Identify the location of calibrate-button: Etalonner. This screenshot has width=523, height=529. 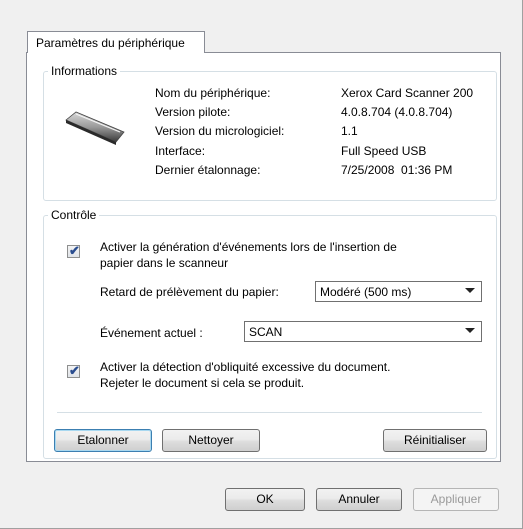
(103, 440).